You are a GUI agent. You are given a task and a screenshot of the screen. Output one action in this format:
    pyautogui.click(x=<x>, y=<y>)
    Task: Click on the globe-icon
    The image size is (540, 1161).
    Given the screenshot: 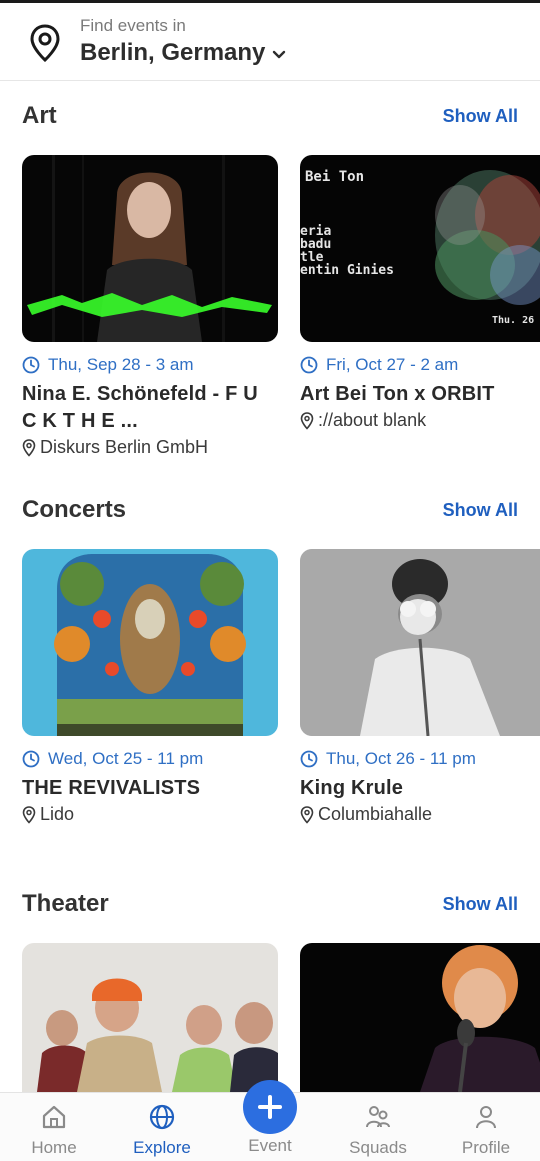 What is the action you would take?
    pyautogui.click(x=162, y=1117)
    